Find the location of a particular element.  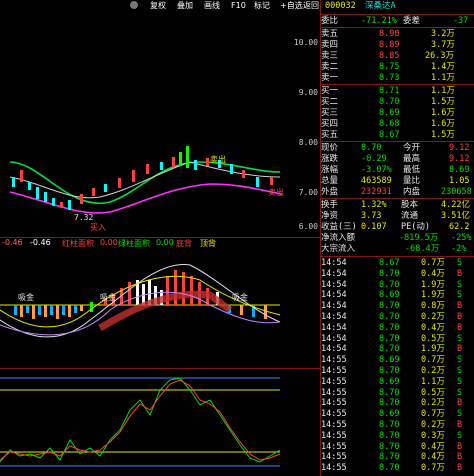

ma-magenta-line is located at coordinates (146, 198).